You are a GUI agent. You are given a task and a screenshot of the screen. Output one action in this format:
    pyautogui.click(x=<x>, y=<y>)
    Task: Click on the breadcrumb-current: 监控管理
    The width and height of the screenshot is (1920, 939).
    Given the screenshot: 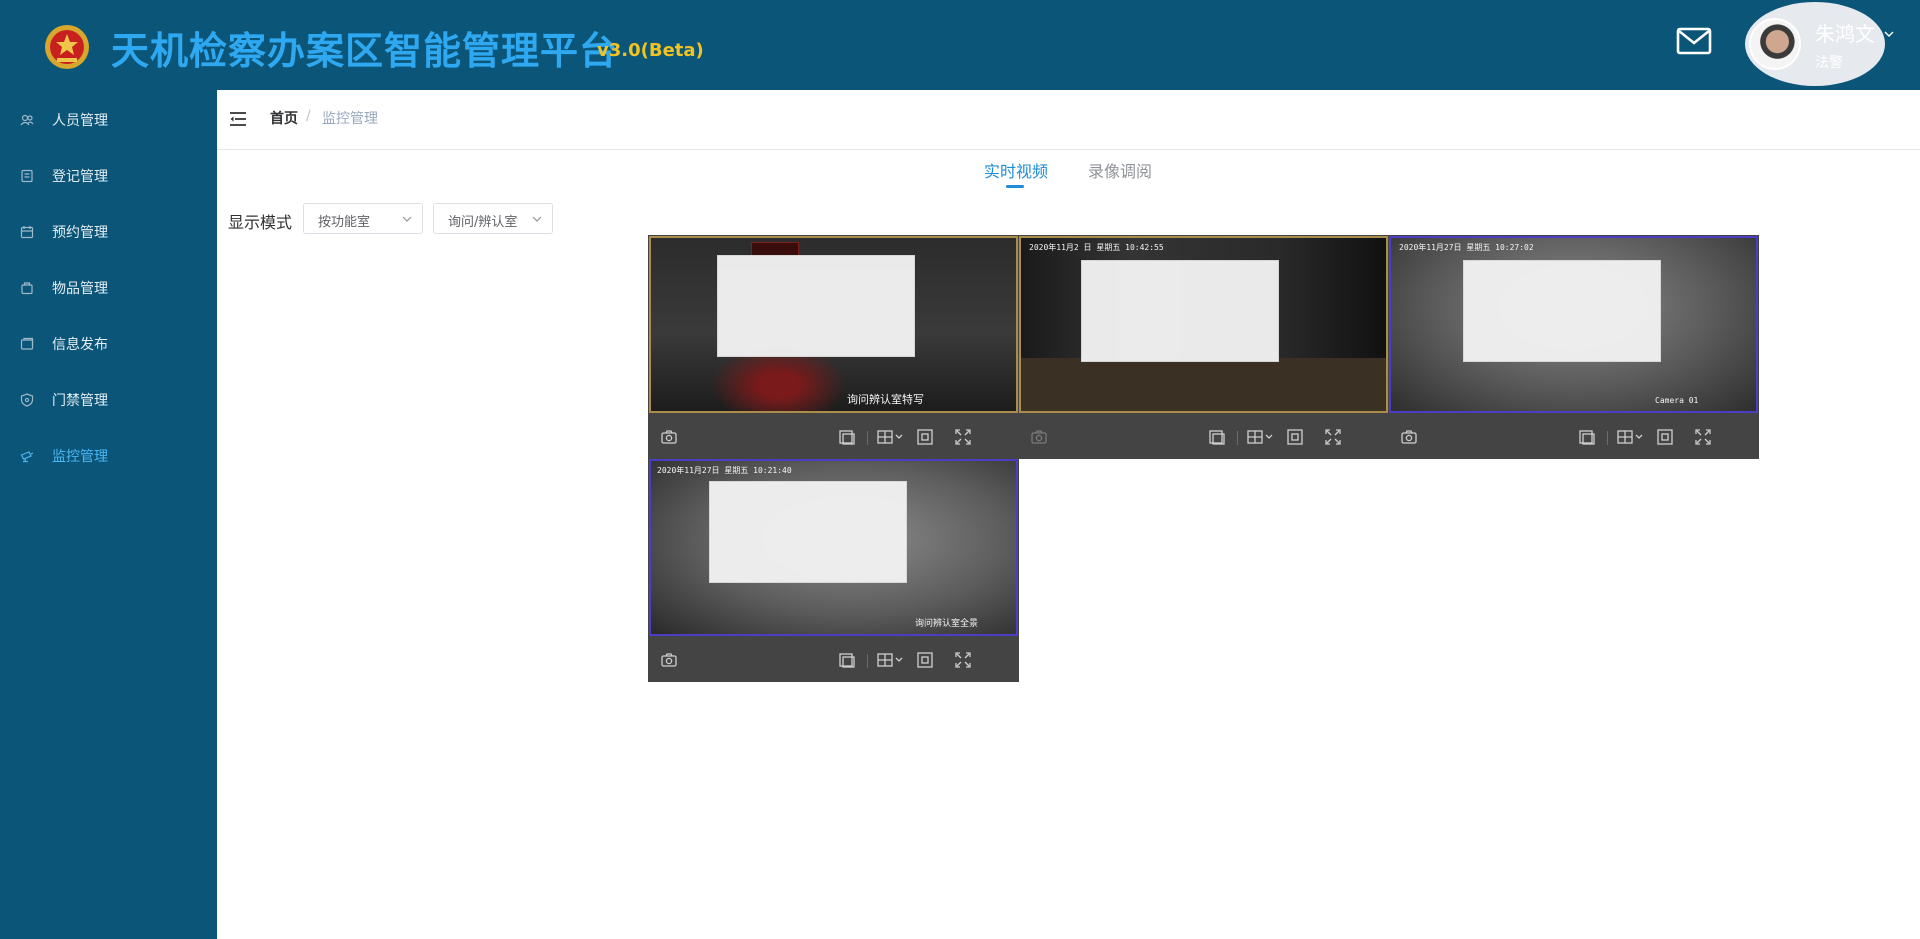 What is the action you would take?
    pyautogui.click(x=350, y=119)
    